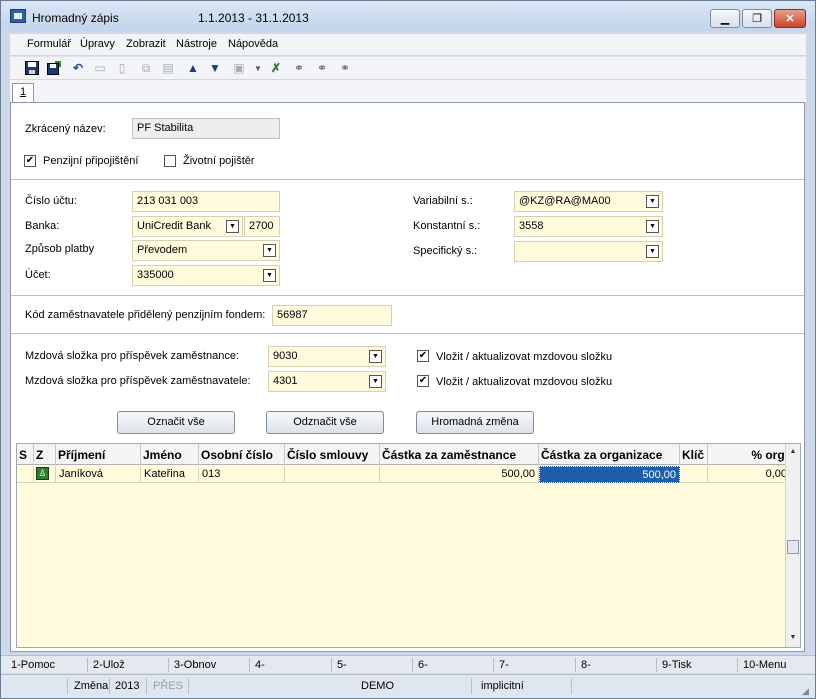 The image size is (816, 699). What do you see at coordinates (195, 665) in the screenshot?
I see `fkey-3: 3-Obnov` at bounding box center [195, 665].